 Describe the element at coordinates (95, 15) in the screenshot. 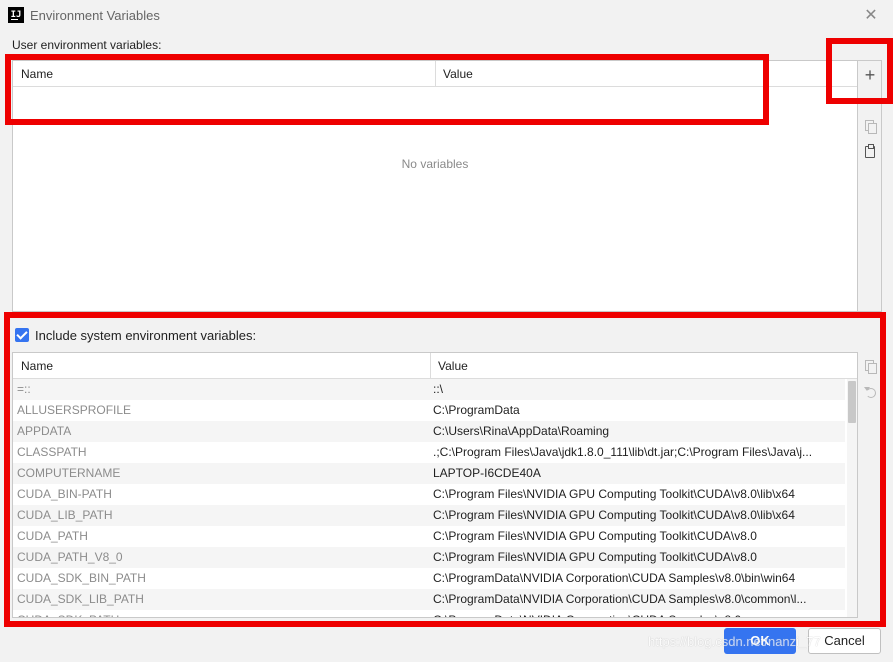

I see `window-title: Environment Variables` at that location.